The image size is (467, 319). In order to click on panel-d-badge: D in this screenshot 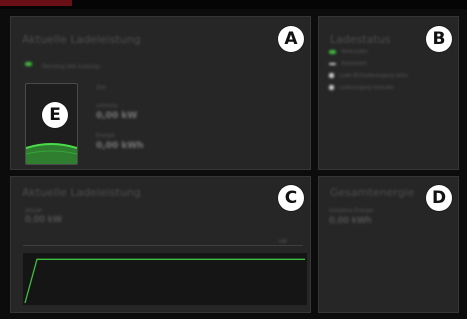, I will do `click(439, 198)`.